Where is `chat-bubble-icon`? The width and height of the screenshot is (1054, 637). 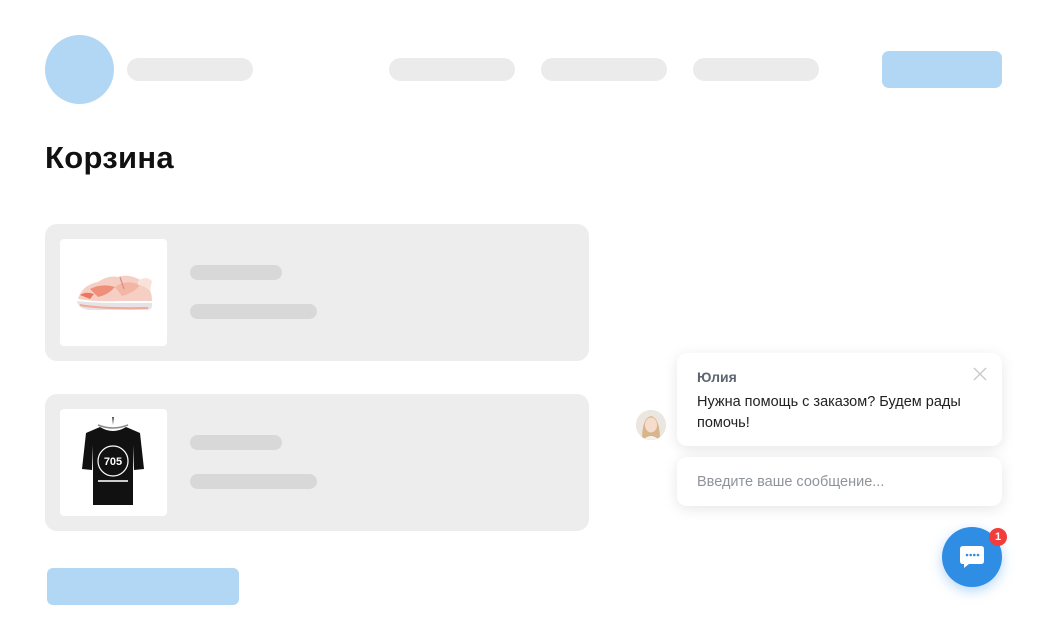 chat-bubble-icon is located at coordinates (972, 557).